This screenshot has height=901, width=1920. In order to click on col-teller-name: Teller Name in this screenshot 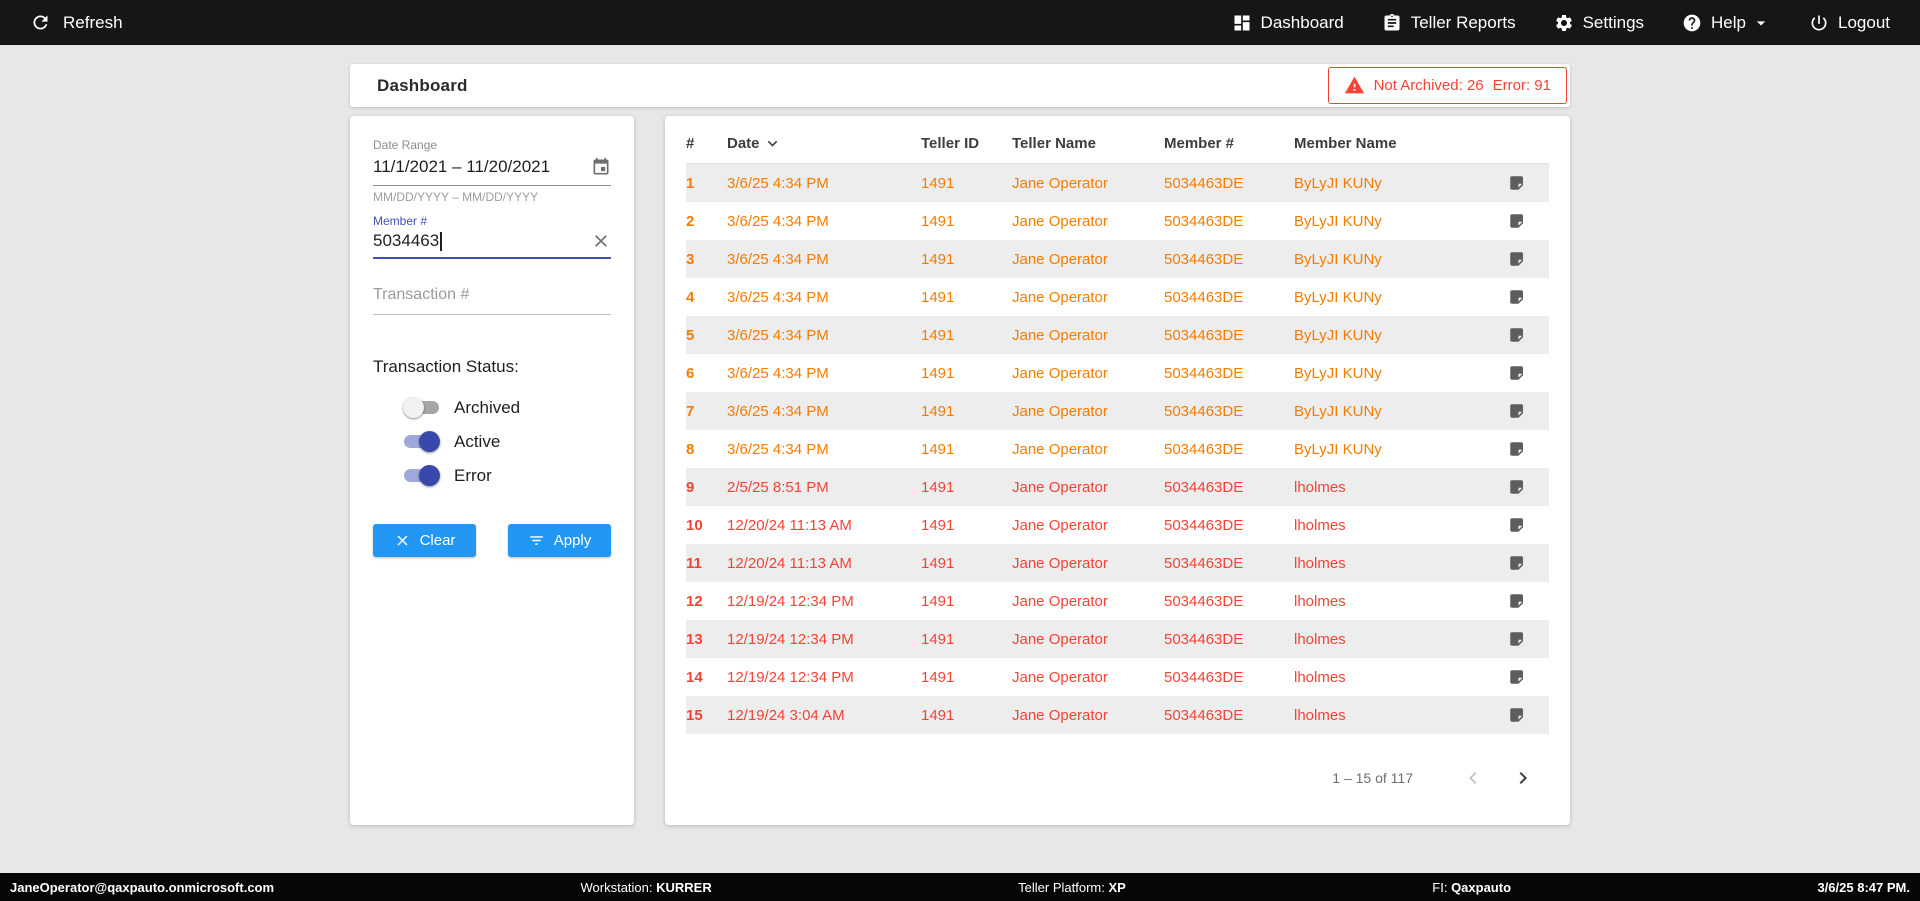, I will do `click(1088, 143)`.